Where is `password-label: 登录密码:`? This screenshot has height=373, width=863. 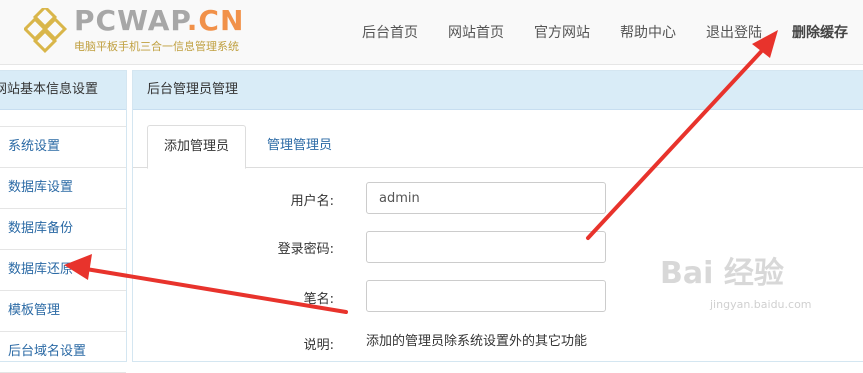
password-label: 登录密码: is located at coordinates (305, 249).